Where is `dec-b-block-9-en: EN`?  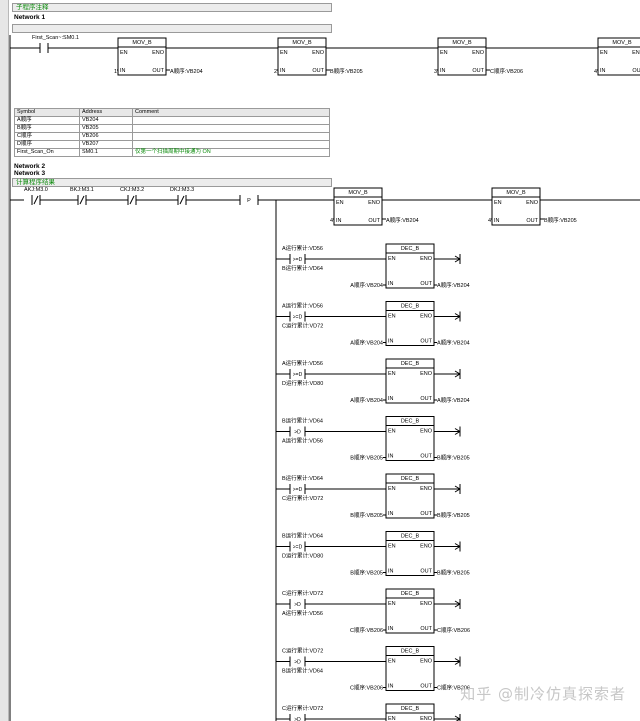 dec-b-block-9-en: EN is located at coordinates (392, 718).